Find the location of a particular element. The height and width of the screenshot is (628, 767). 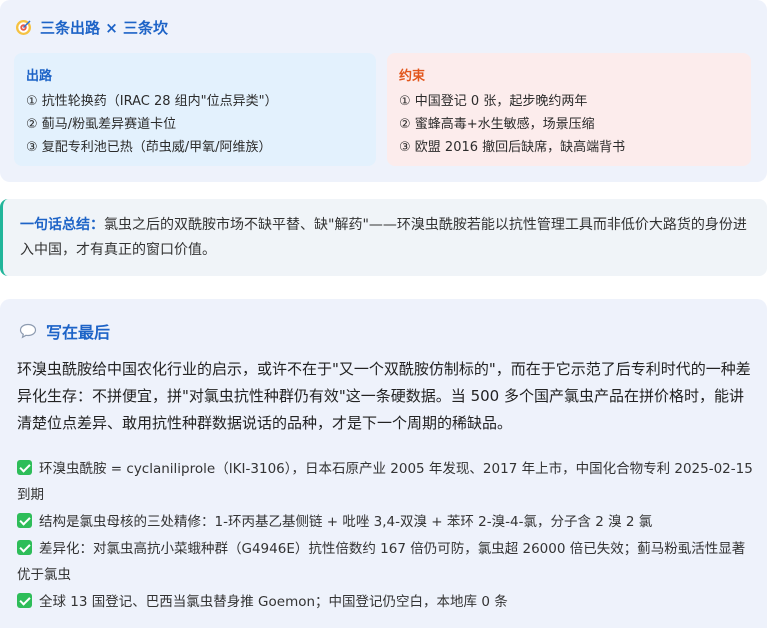

limit-item: ① 中国登记 0 张，起步晚约两年 is located at coordinates (493, 101).